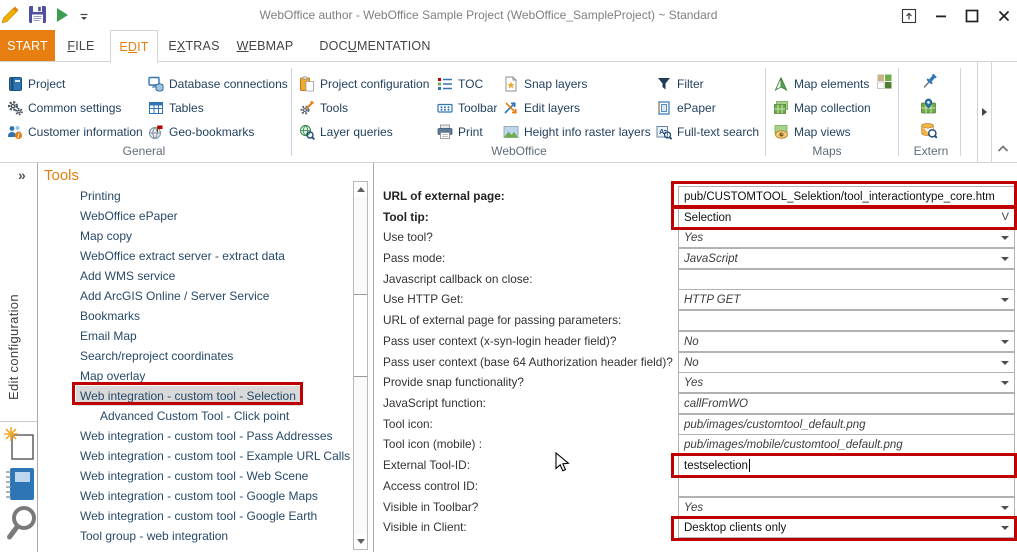 The width and height of the screenshot is (1017, 552). I want to click on ribbon-display-options-button, so click(909, 16).